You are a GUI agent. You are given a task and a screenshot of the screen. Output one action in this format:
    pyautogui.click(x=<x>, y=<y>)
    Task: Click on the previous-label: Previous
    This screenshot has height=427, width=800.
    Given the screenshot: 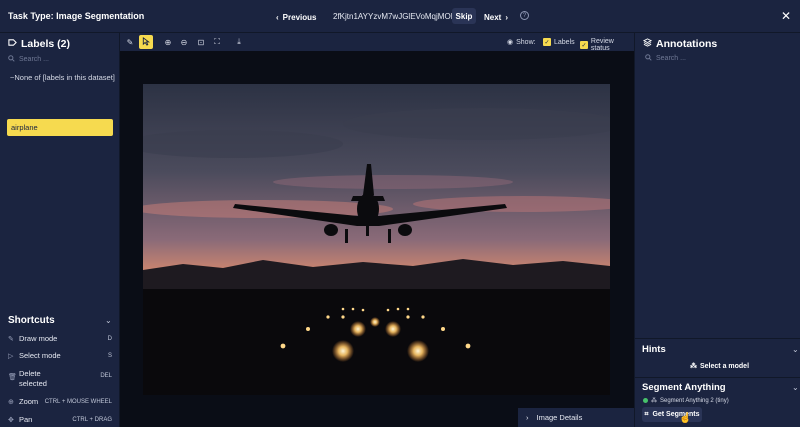 What is the action you would take?
    pyautogui.click(x=299, y=17)
    